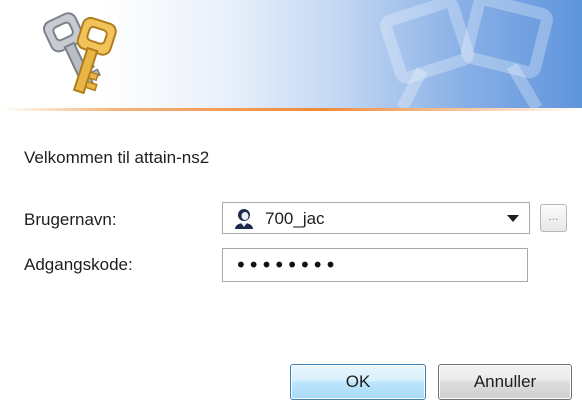 This screenshot has width=582, height=416. I want to click on username-label: Brugernavn:, so click(70, 219).